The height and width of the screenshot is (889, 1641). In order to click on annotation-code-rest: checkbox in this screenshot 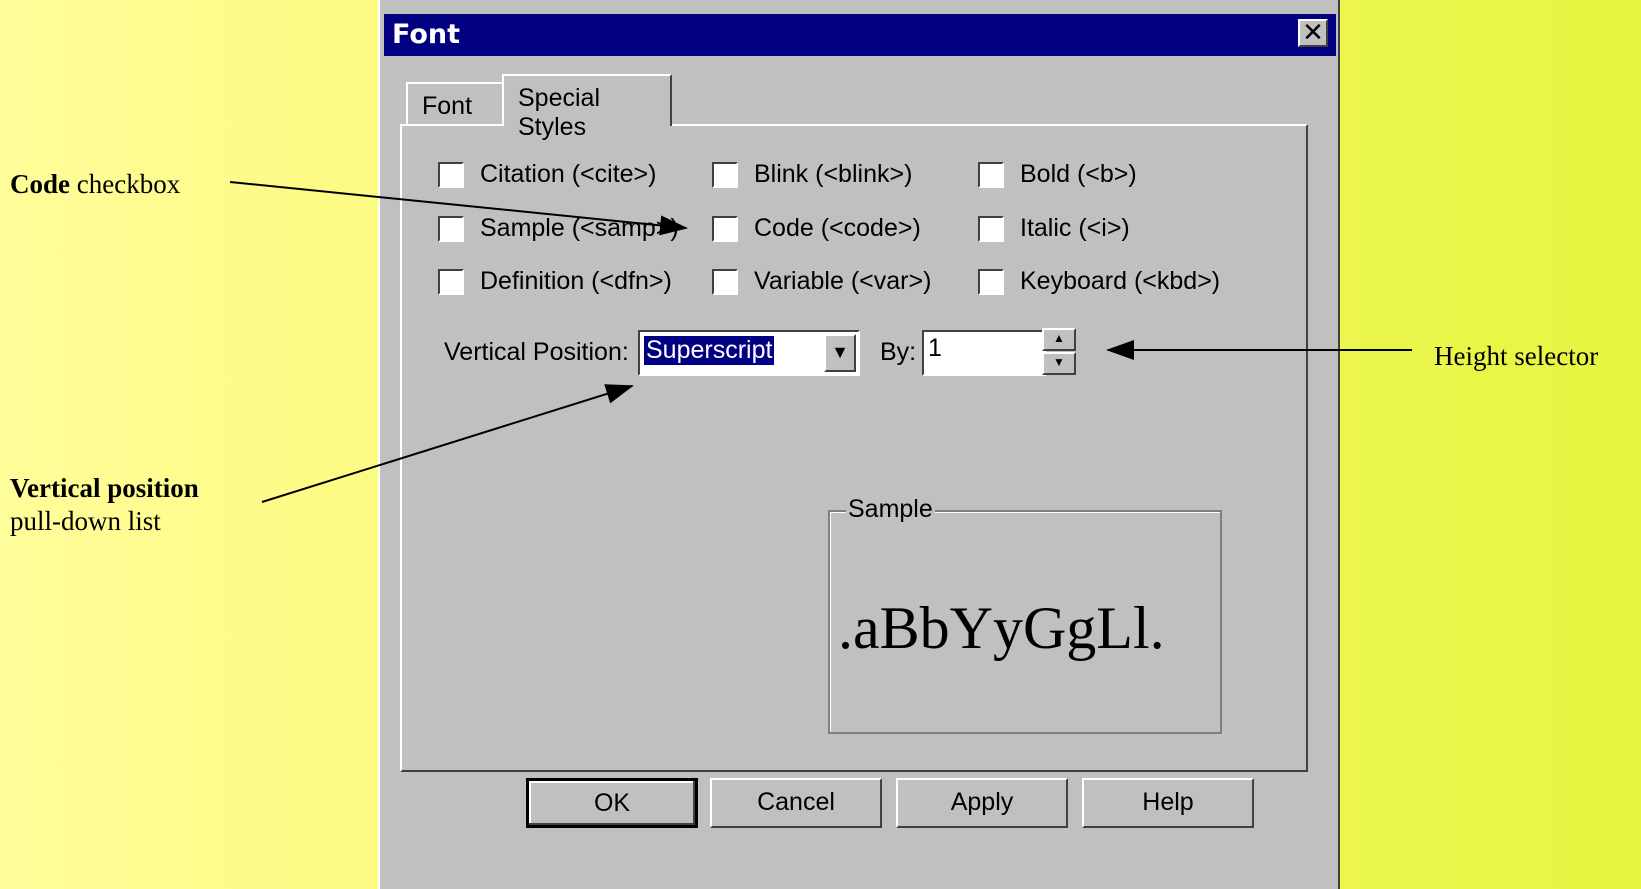, I will do `click(125, 184)`.